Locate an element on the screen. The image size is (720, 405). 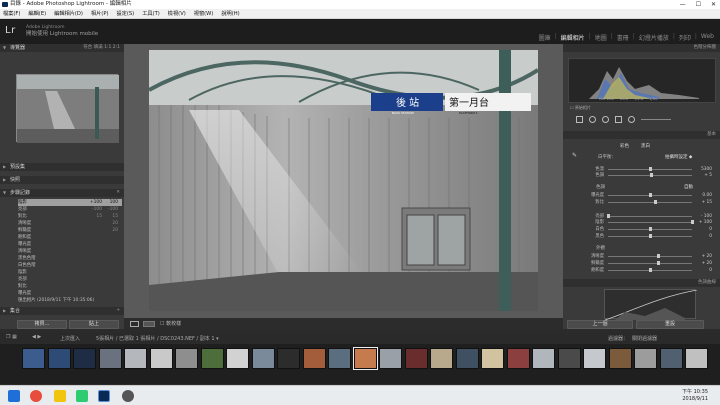
histogram-header: 色階分佈圖 is located at coordinates (641, 48).